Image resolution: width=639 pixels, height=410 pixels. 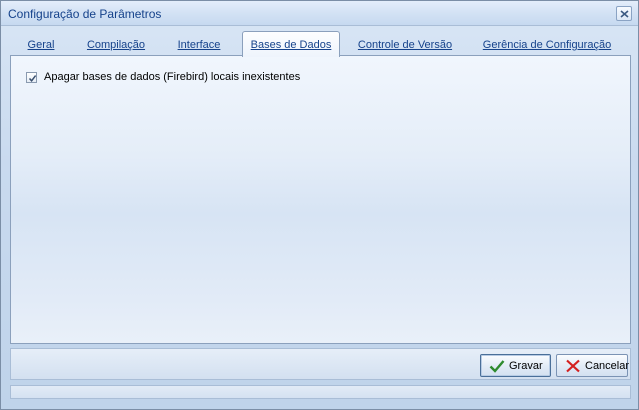 I want to click on tab-label: Gerência de Configuração, so click(x=547, y=45).